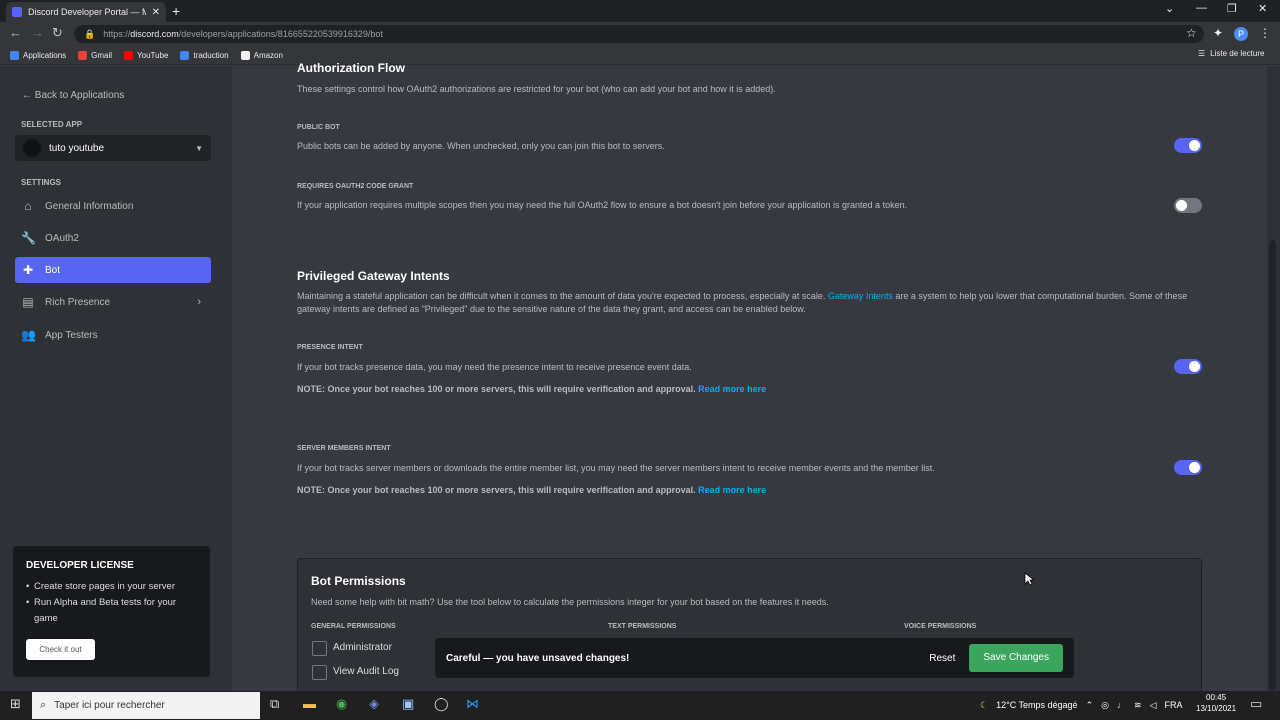 The image size is (1280, 720). Describe the element at coordinates (341, 704) in the screenshot. I see `chrome-icon: ◉` at that location.